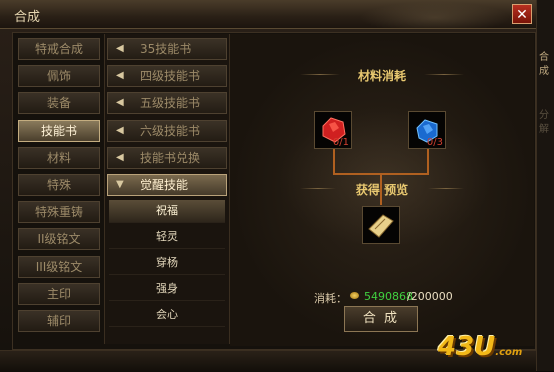 The width and height of the screenshot is (554, 372). Describe the element at coordinates (167, 315) in the screenshot. I see `sub-item: 会心` at that location.